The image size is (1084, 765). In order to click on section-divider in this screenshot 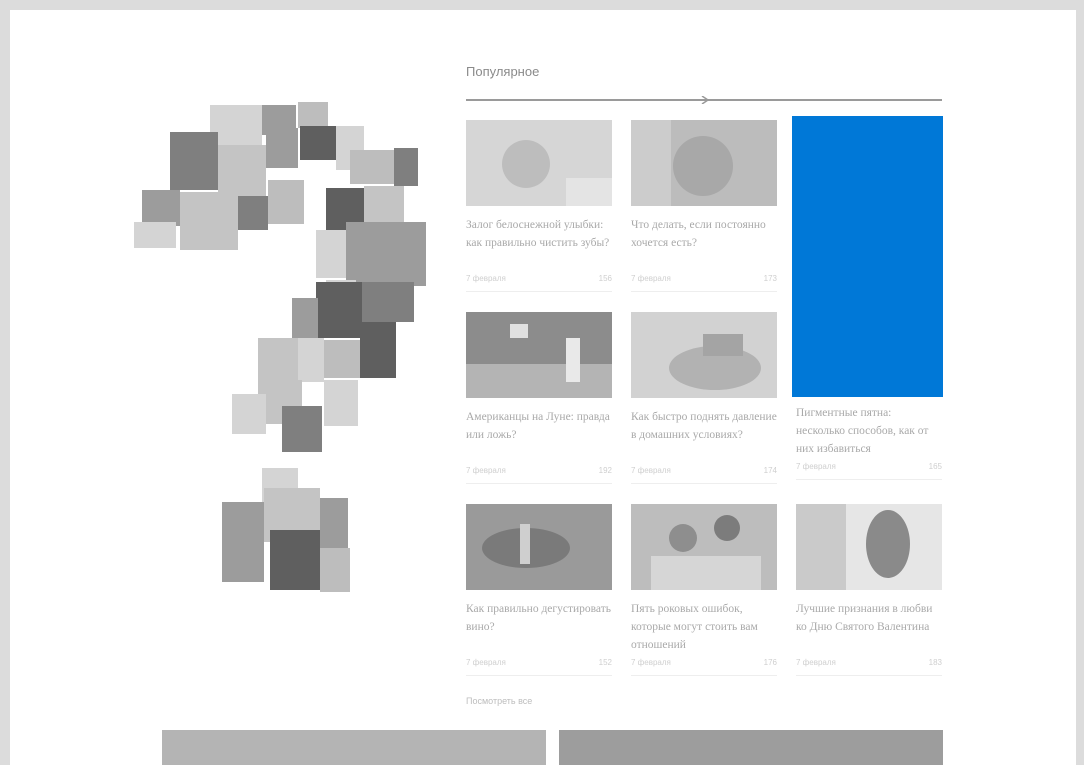, I will do `click(704, 100)`.